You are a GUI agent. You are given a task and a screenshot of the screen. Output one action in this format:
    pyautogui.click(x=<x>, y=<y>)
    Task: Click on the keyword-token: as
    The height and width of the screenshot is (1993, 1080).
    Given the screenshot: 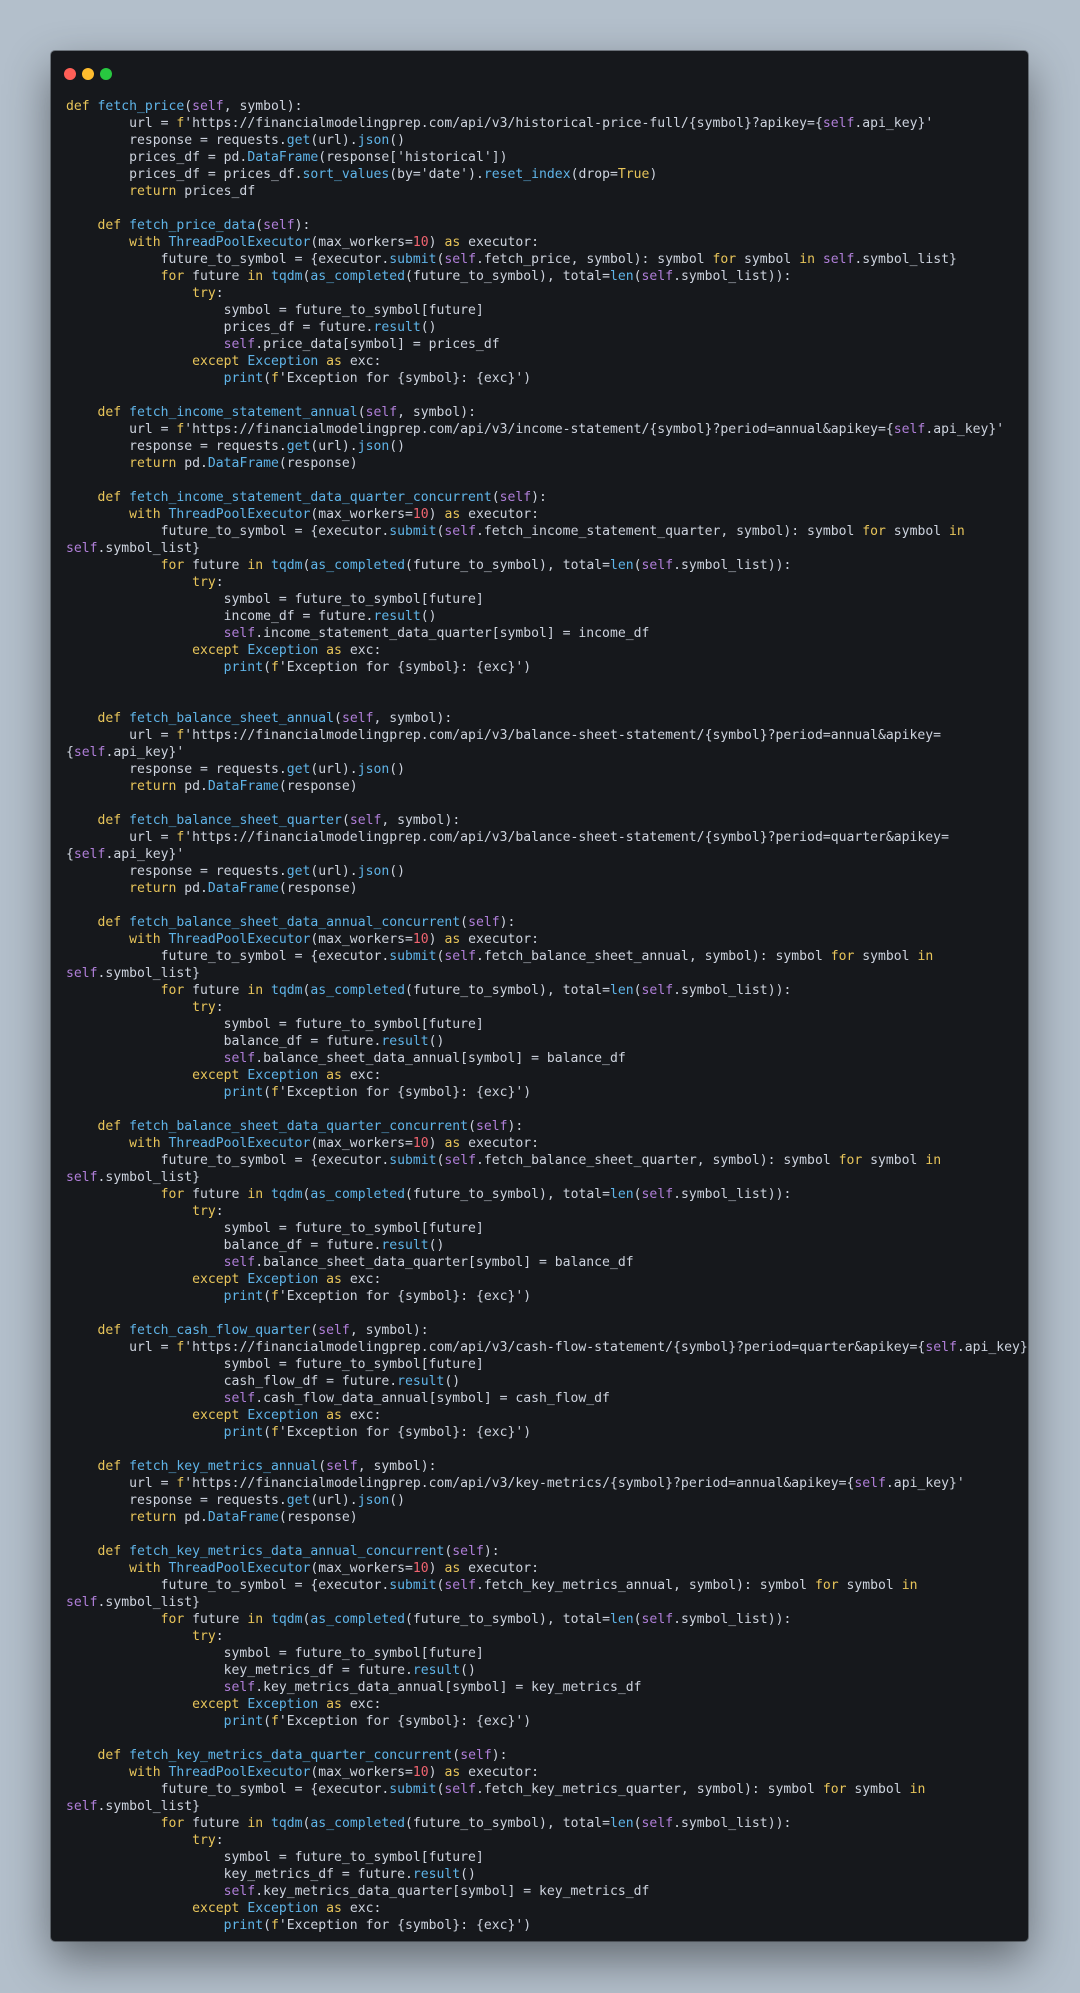 What is the action you would take?
    pyautogui.click(x=338, y=1415)
    